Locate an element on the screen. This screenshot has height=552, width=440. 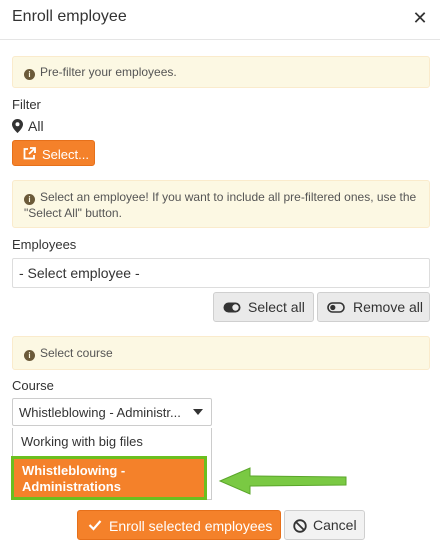
check-icon is located at coordinates (95, 525).